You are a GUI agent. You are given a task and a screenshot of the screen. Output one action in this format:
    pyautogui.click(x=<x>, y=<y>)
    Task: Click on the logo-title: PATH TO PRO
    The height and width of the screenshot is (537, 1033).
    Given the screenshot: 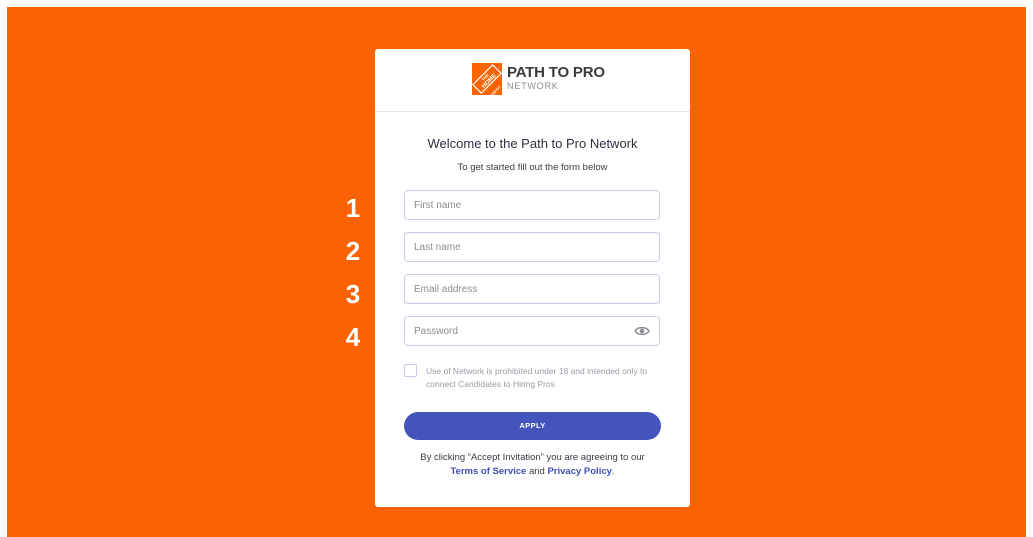 What is the action you would take?
    pyautogui.click(x=556, y=72)
    